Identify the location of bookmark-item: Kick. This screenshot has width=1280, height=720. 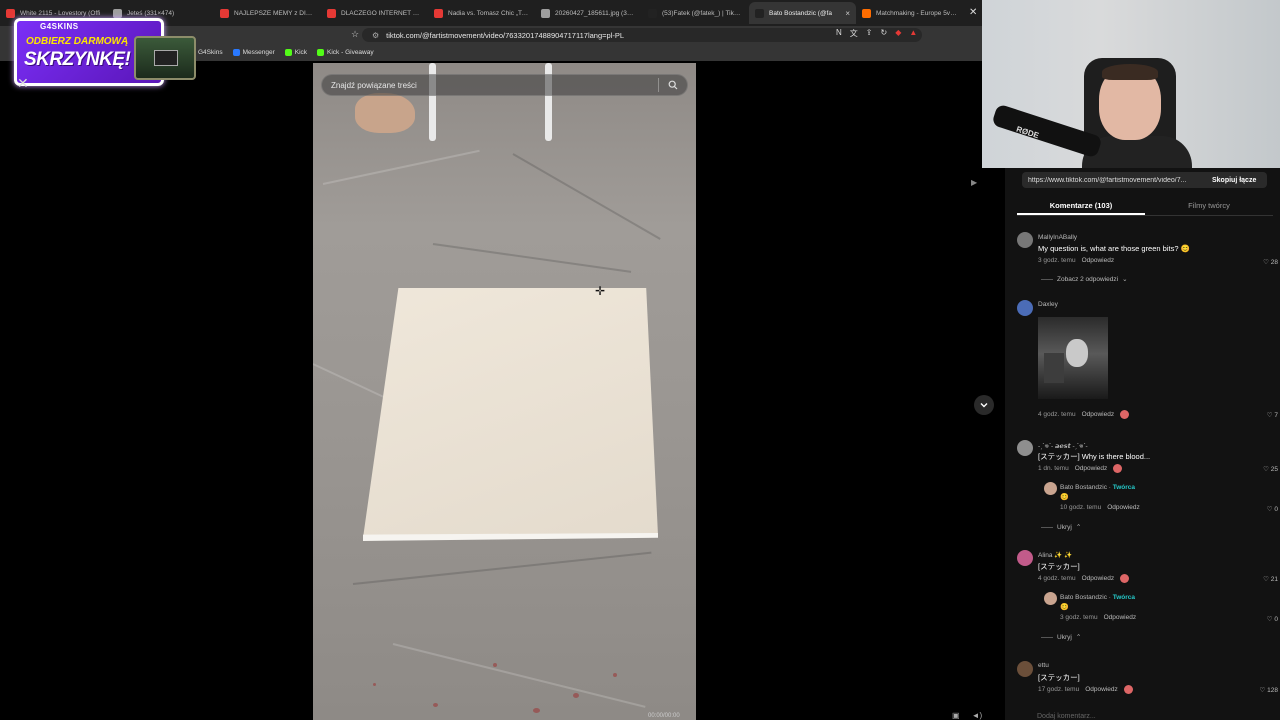
(295, 52).